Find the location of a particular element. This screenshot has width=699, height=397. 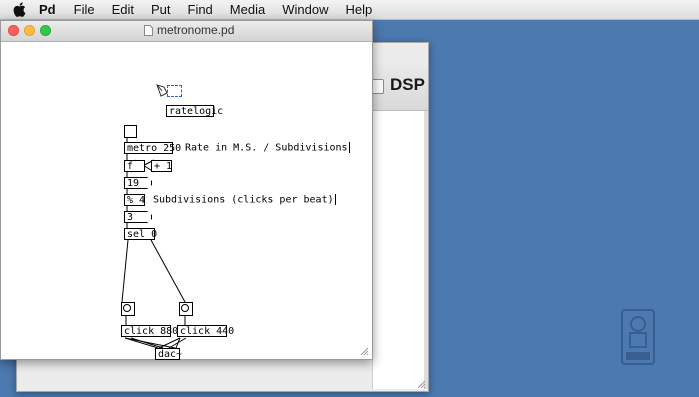

new-object-placeholder is located at coordinates (174, 91).